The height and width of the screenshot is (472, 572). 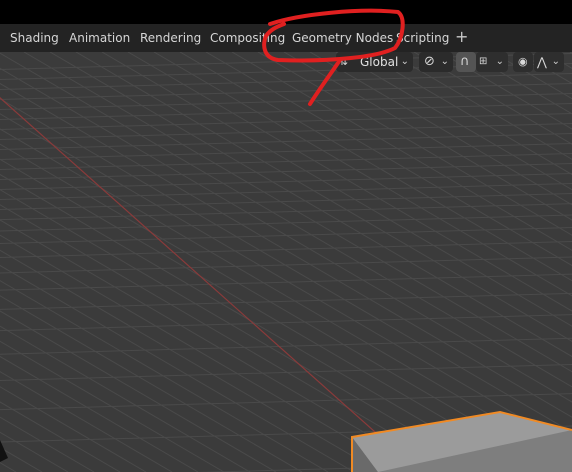 What do you see at coordinates (333, 57) in the screenshot?
I see `annotation-circle` at bounding box center [333, 57].